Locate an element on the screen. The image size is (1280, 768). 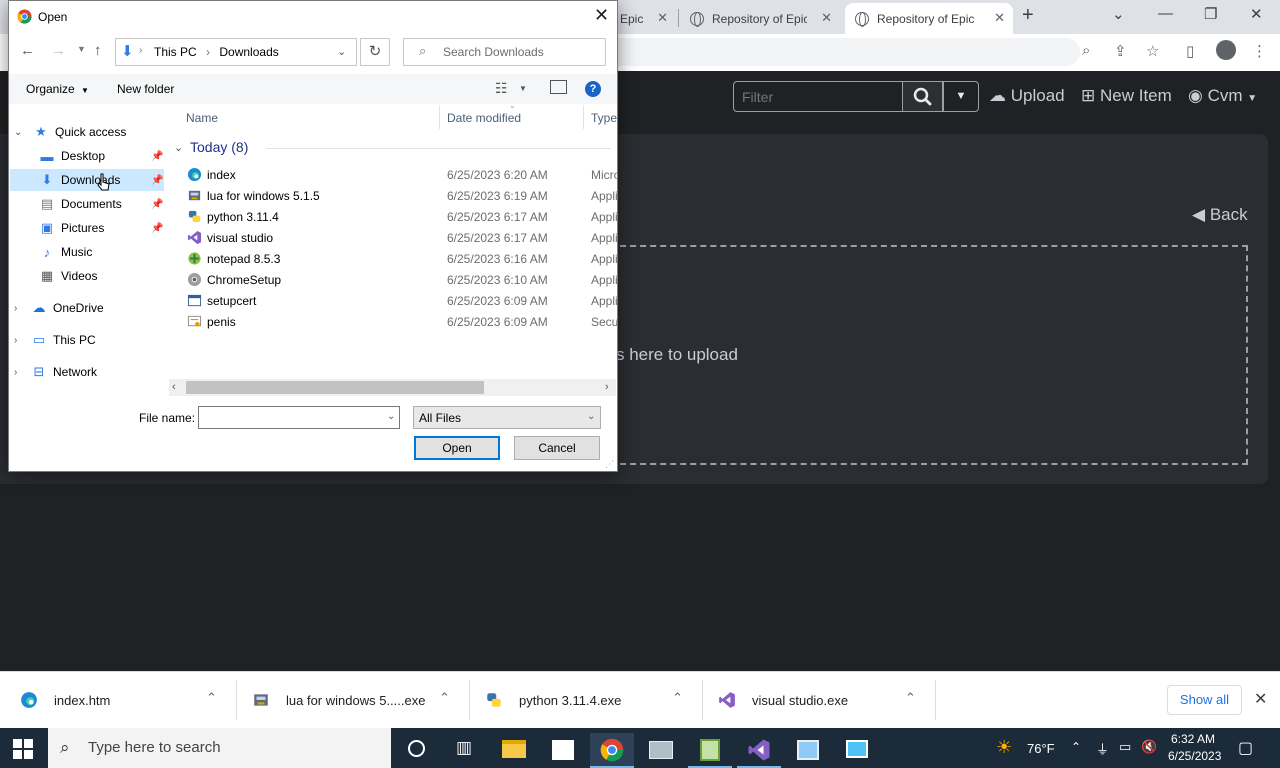
tray-overflow-icon: ⌃ is located at coordinates (1076, 747).